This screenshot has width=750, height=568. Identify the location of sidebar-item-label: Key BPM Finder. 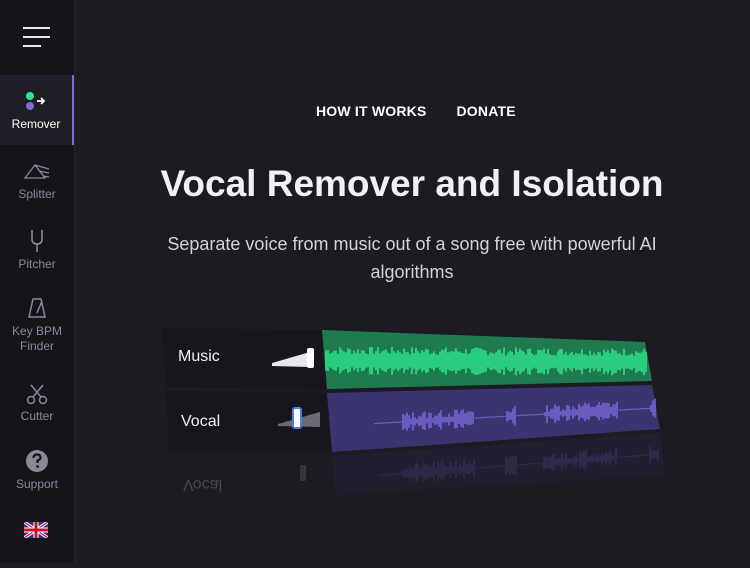
(36, 338).